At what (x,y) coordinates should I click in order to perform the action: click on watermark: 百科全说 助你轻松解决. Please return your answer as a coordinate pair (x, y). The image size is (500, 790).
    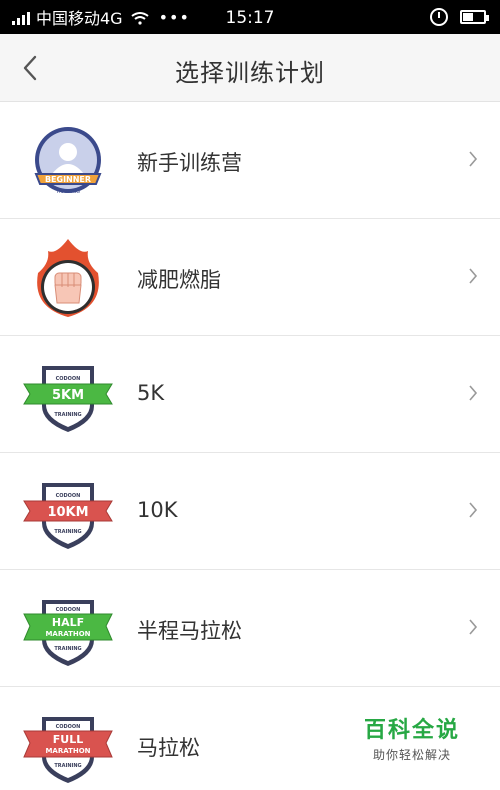
    Looking at the image, I should click on (412, 737).